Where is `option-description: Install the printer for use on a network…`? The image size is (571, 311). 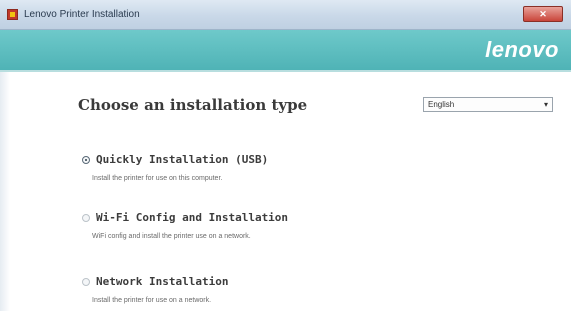 option-description: Install the printer for use on a network… is located at coordinates (152, 300).